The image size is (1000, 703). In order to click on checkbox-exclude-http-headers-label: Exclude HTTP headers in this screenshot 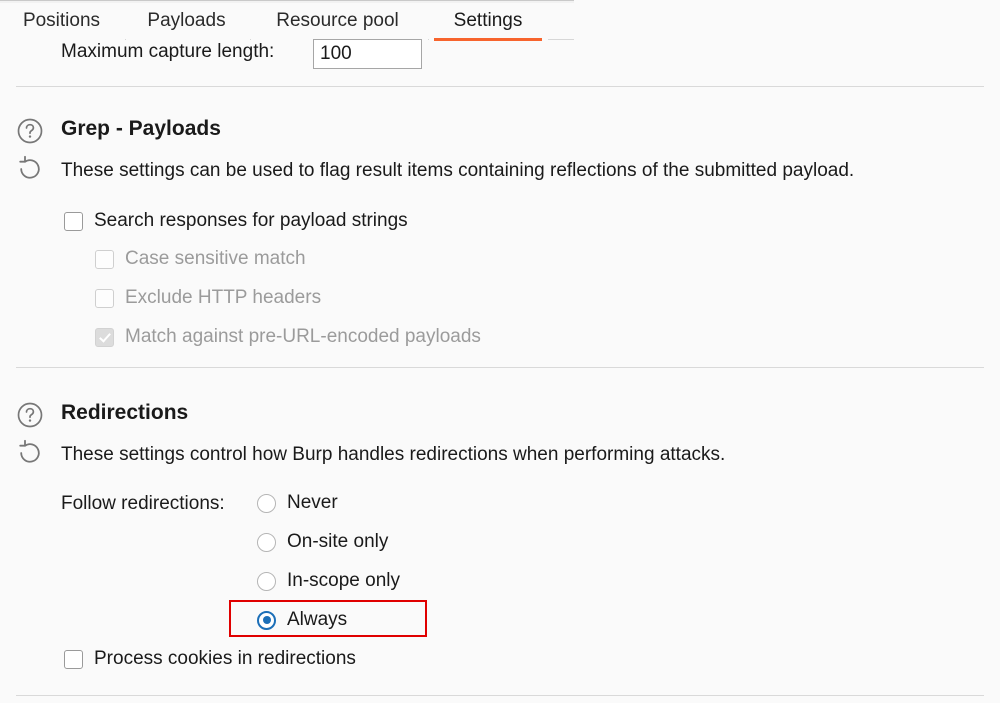, I will do `click(223, 297)`.